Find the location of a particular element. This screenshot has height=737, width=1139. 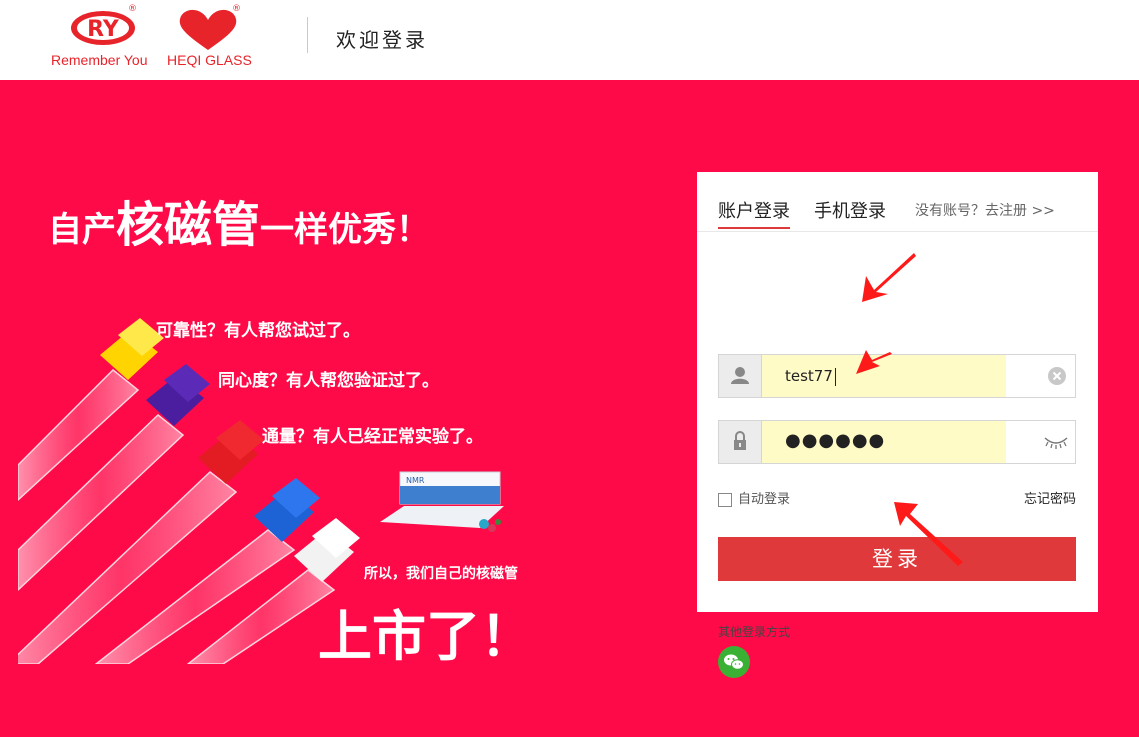

password-field: ●●●●●● is located at coordinates (897, 442).